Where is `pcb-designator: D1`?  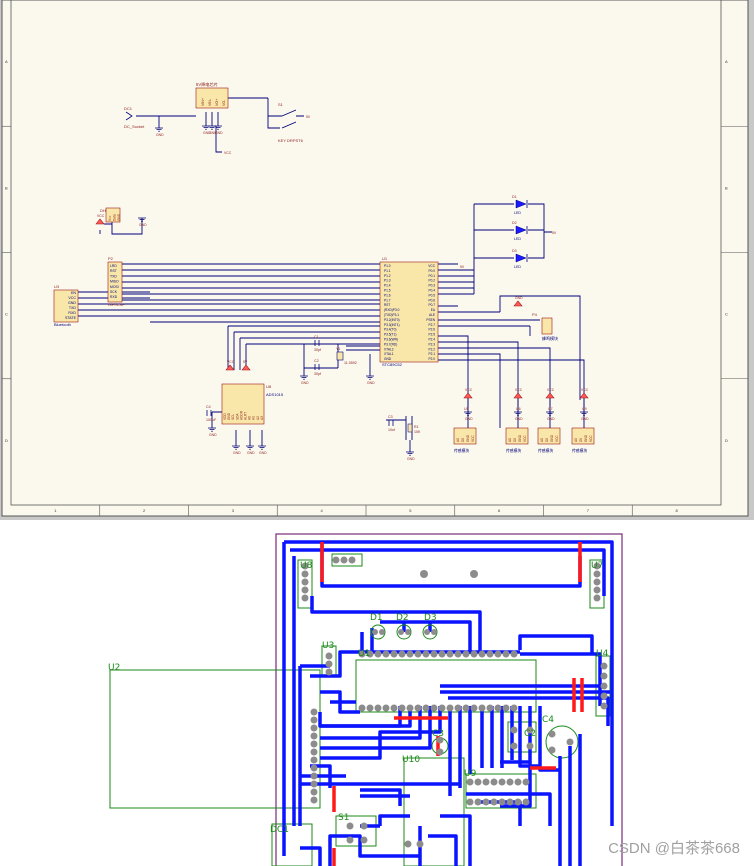 pcb-designator: D1 is located at coordinates (376, 618).